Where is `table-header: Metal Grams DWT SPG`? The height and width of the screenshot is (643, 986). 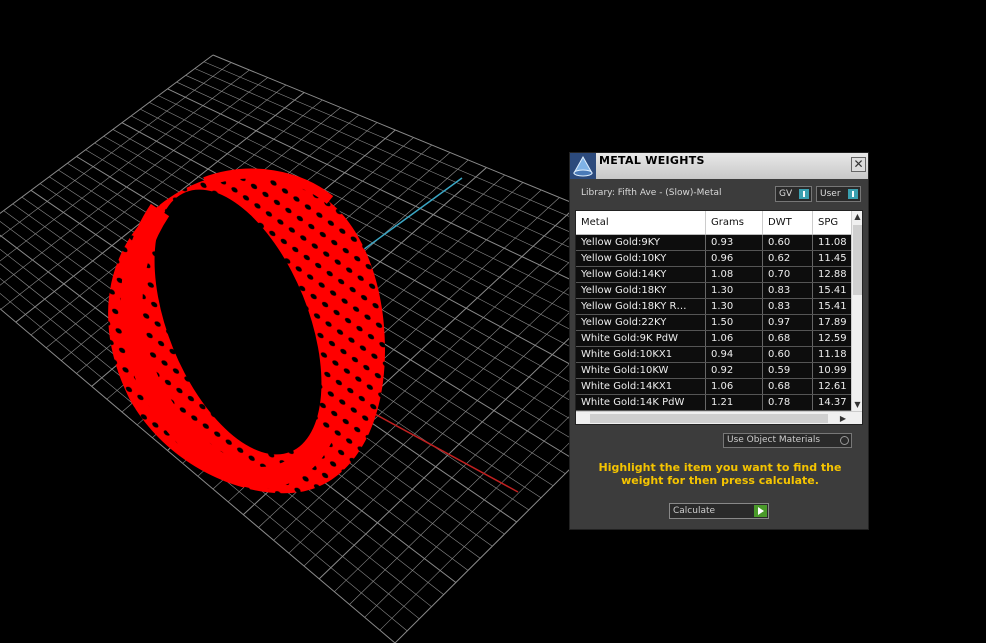 table-header: Metal Grams DWT SPG is located at coordinates (713, 223).